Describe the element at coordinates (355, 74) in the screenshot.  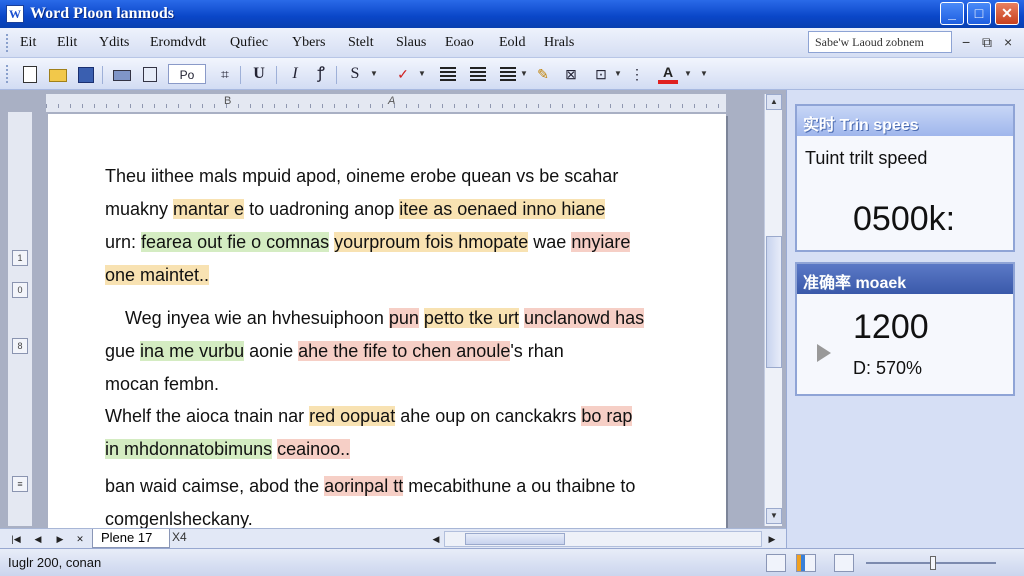
I see `spacing-button: S` at that location.